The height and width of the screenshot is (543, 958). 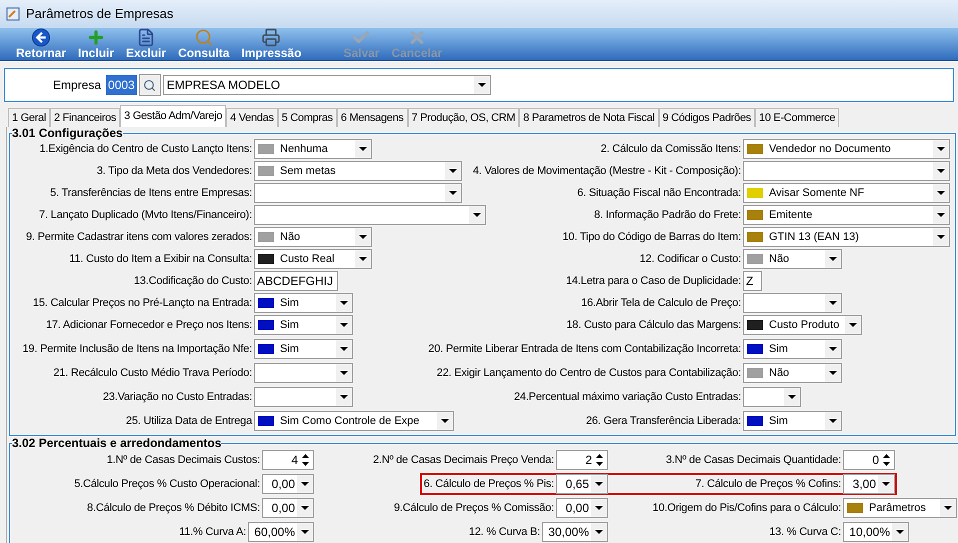 I want to click on select-field: Nenhuma, so click(x=313, y=149).